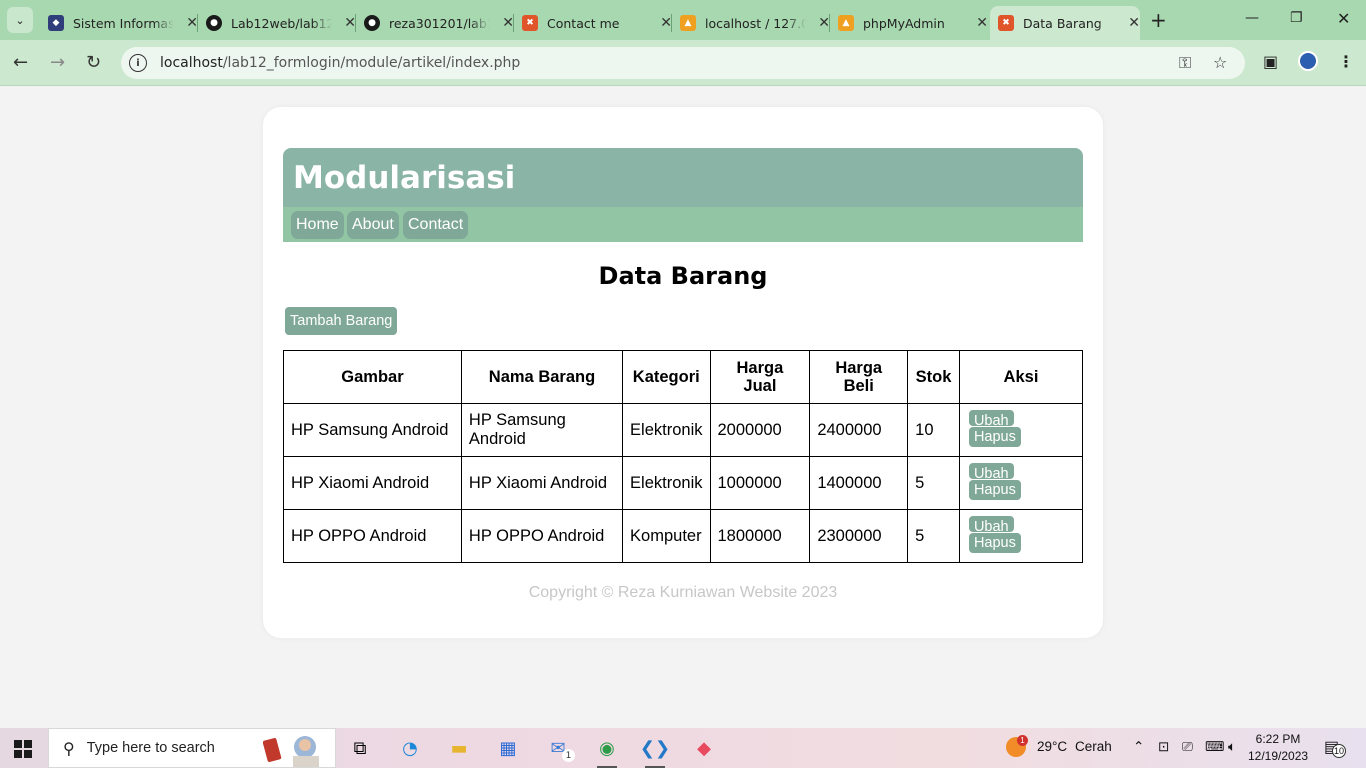 The height and width of the screenshot is (768, 1366). What do you see at coordinates (1220, 62) in the screenshot?
I see `bookmark-star-icon: ☆` at bounding box center [1220, 62].